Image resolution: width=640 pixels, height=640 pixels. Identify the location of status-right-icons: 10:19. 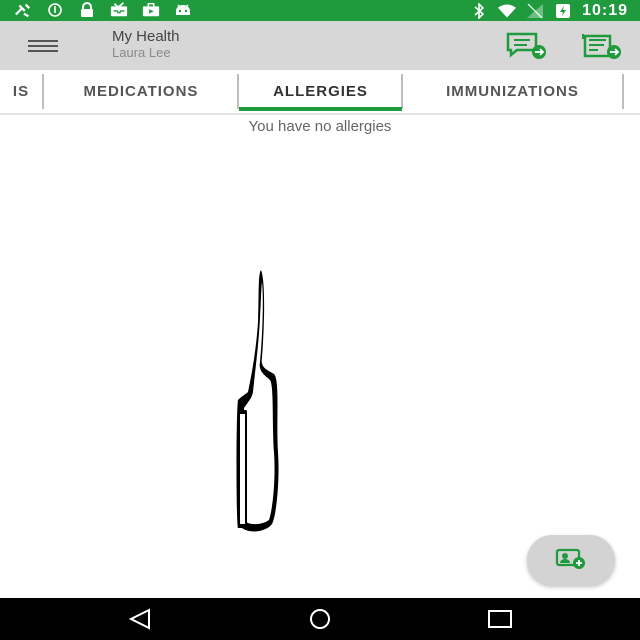
(549, 10).